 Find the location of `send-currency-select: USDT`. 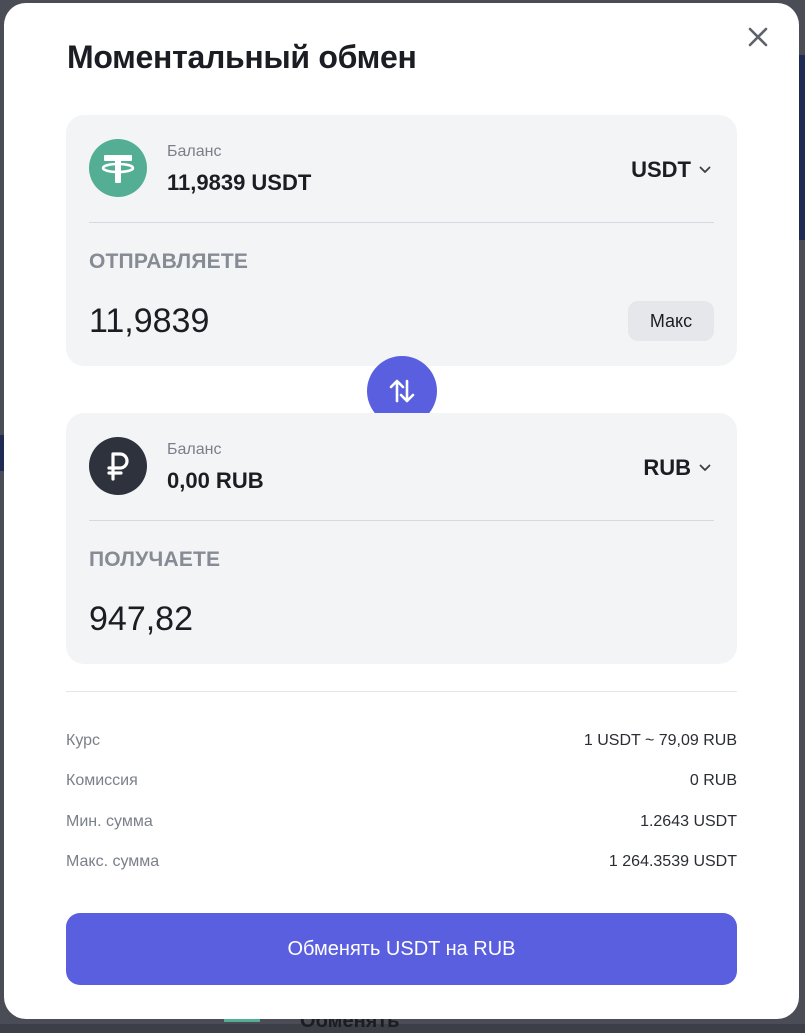

send-currency-select: USDT is located at coordinates (671, 170).